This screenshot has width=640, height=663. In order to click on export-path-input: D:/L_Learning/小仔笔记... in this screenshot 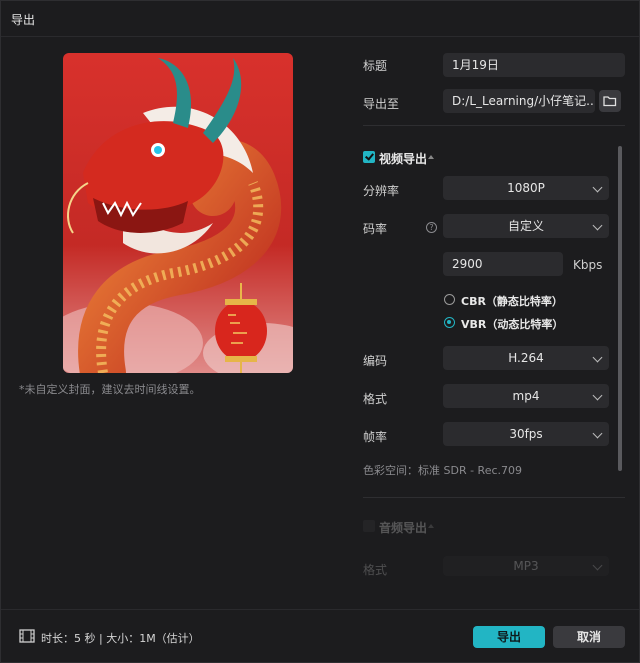, I will do `click(519, 101)`.